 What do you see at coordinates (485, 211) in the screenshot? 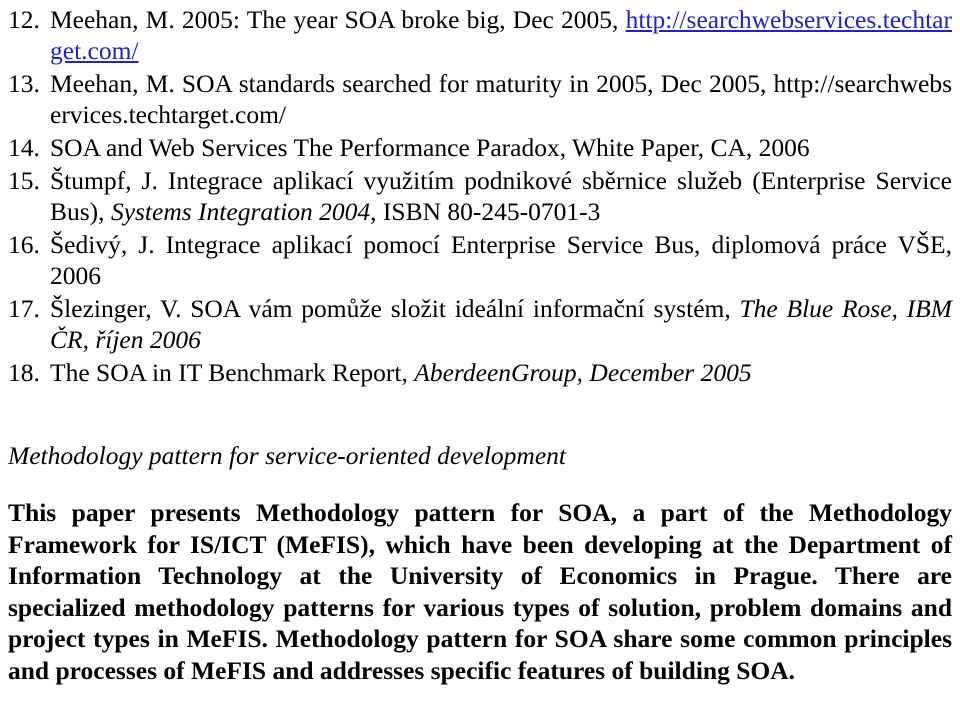
I see `reference-isbn: , ISBN 80-245-0701-3` at bounding box center [485, 211].